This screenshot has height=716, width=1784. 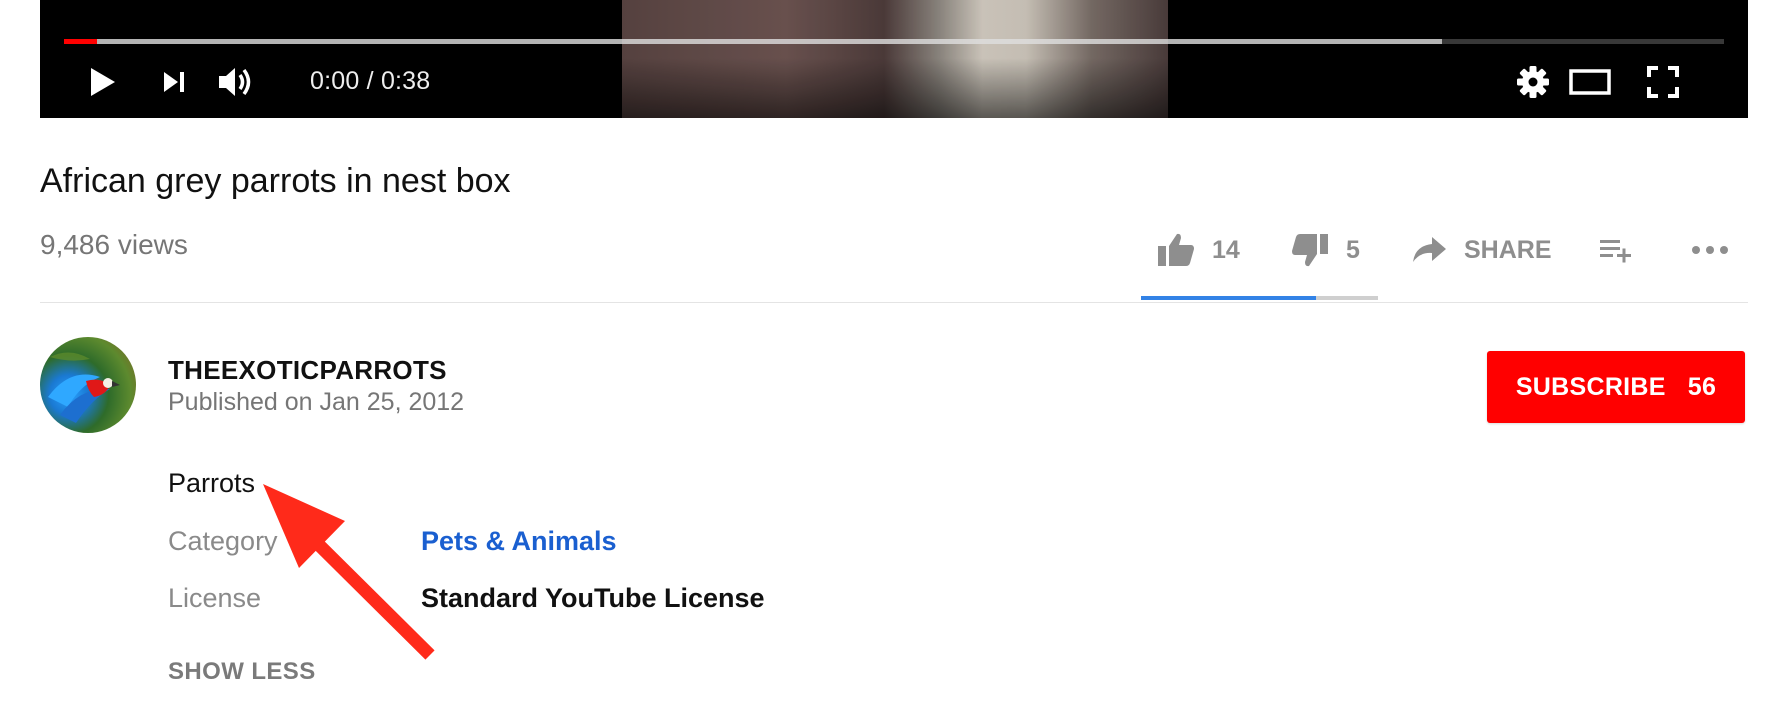 I want to click on channel-avatar, so click(x=88, y=385).